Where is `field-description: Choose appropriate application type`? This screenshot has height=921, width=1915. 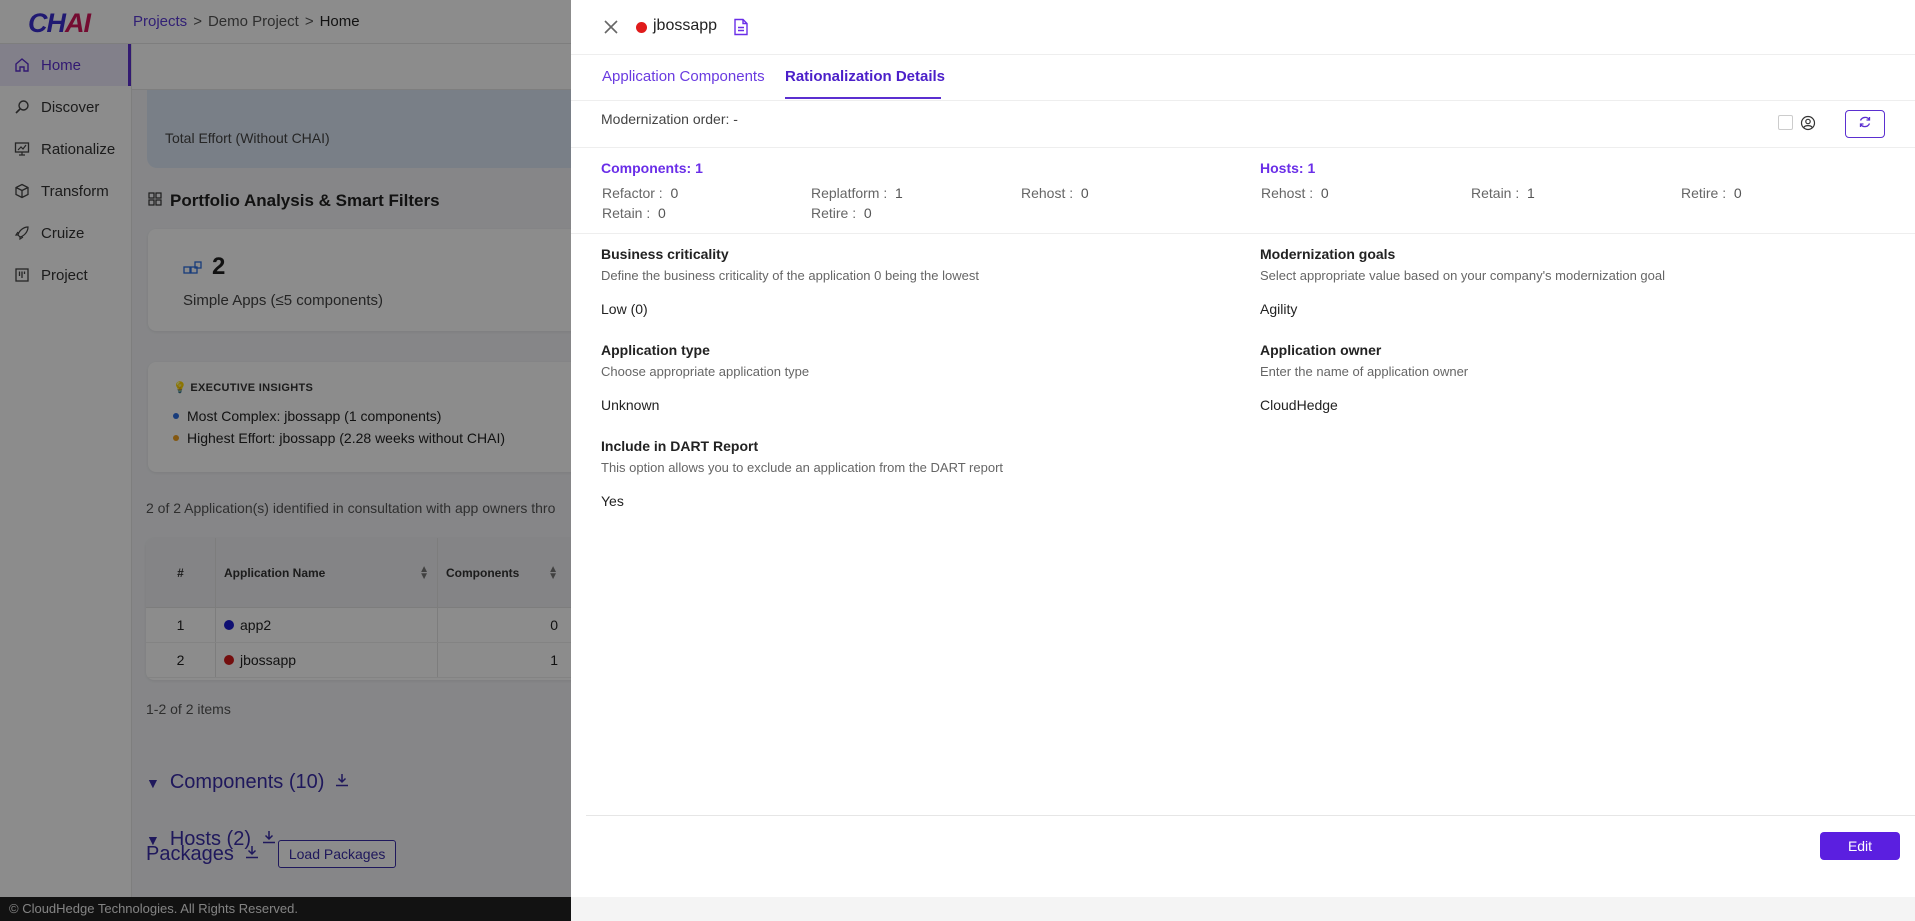 field-description: Choose appropriate application type is located at coordinates (705, 371).